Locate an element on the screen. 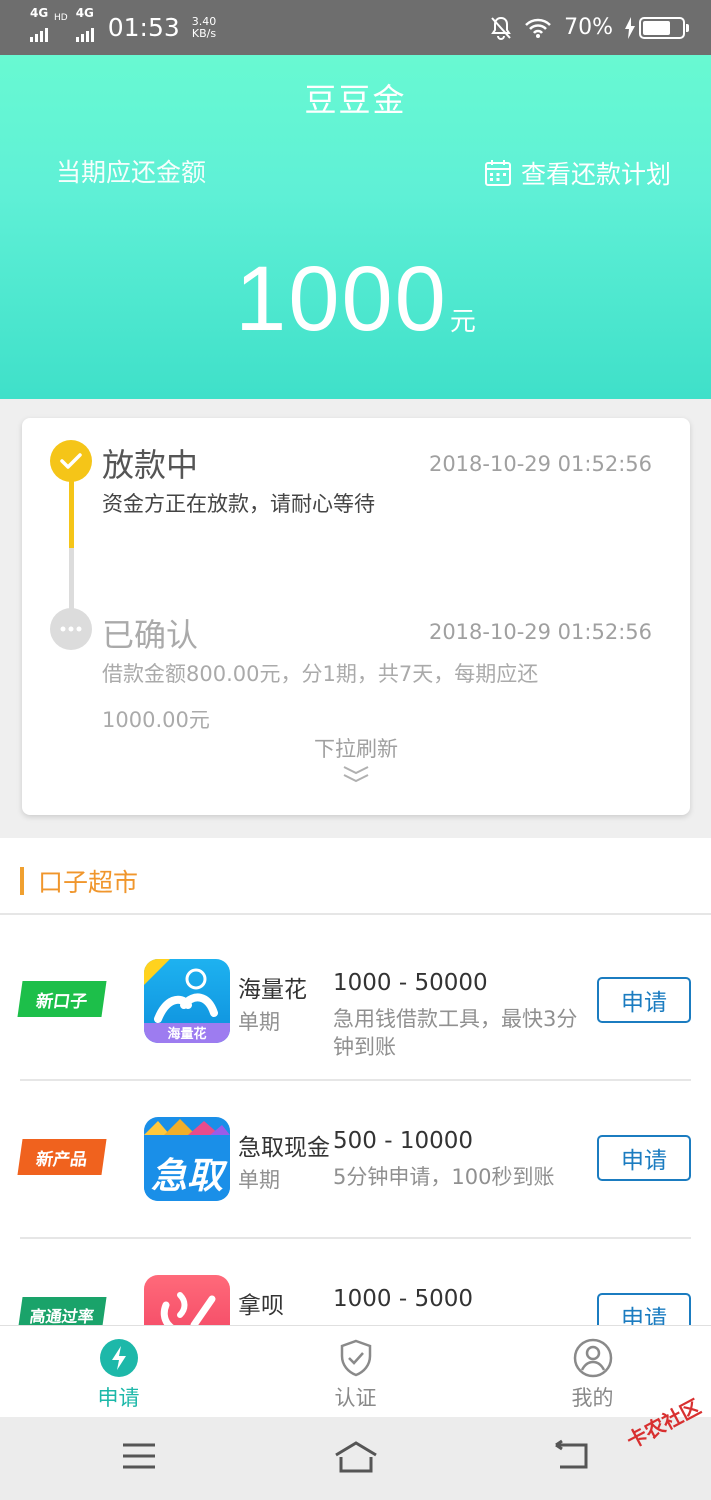 Image resolution: width=711 pixels, height=1500 pixels. calendar-icon is located at coordinates (497, 173).